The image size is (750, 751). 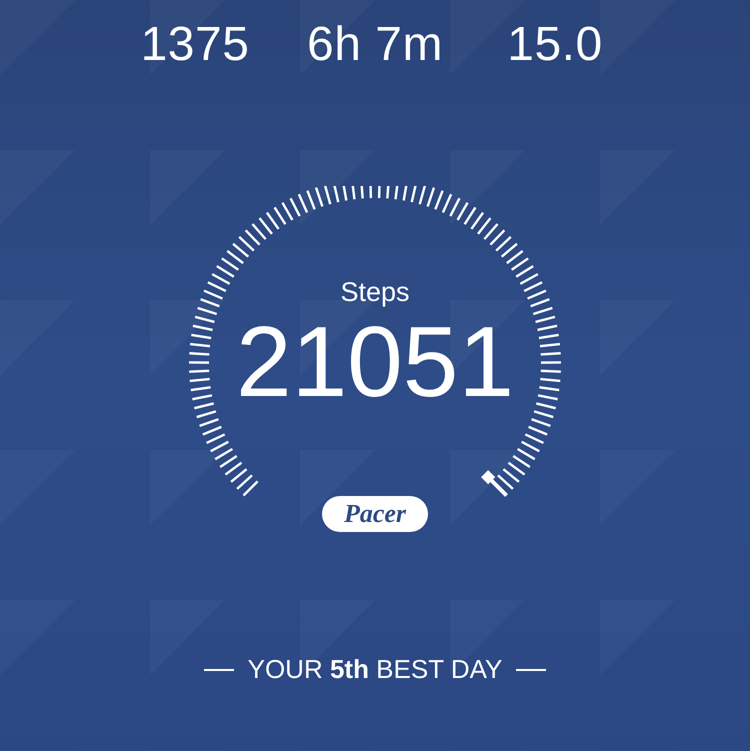 What do you see at coordinates (375, 45) in the screenshot?
I see `stat-value: 6h 7m` at bounding box center [375, 45].